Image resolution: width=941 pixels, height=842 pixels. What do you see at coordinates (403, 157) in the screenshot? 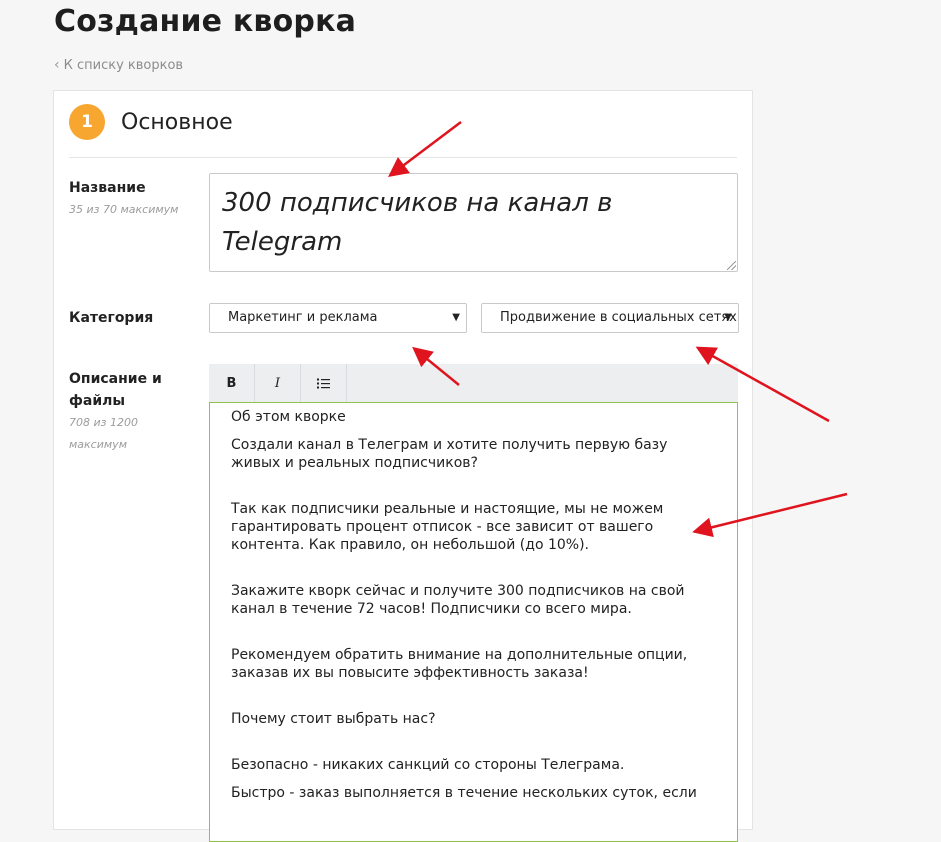
I see `section-divider` at bounding box center [403, 157].